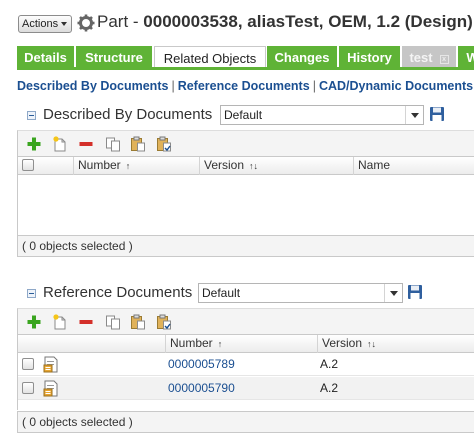 The height and width of the screenshot is (439, 474). I want to click on table-header: Number ↑ Version ↑↓, so click(246, 344).